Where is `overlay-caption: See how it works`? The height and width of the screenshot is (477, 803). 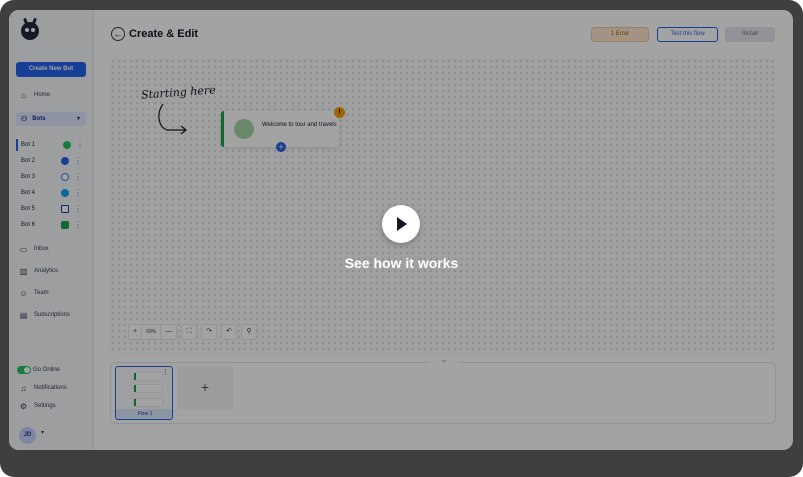 overlay-caption: See how it works is located at coordinates (401, 263).